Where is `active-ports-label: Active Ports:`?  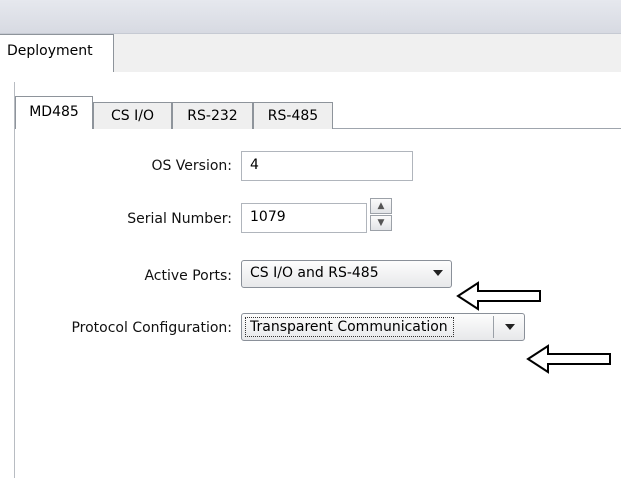
active-ports-label: Active Ports: is located at coordinates (188, 276).